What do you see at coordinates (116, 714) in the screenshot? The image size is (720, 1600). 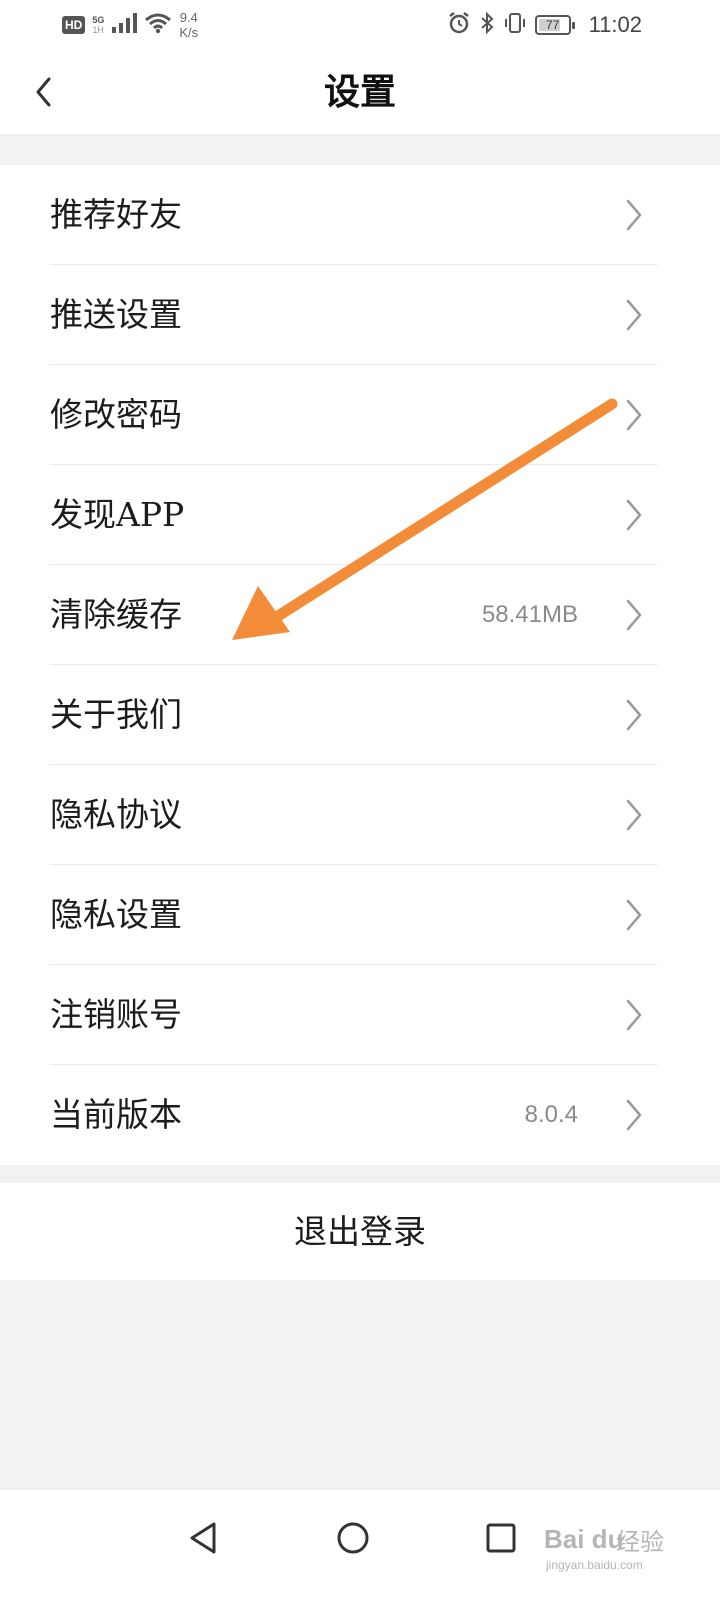 I see `settings-row-label: 关于我们` at bounding box center [116, 714].